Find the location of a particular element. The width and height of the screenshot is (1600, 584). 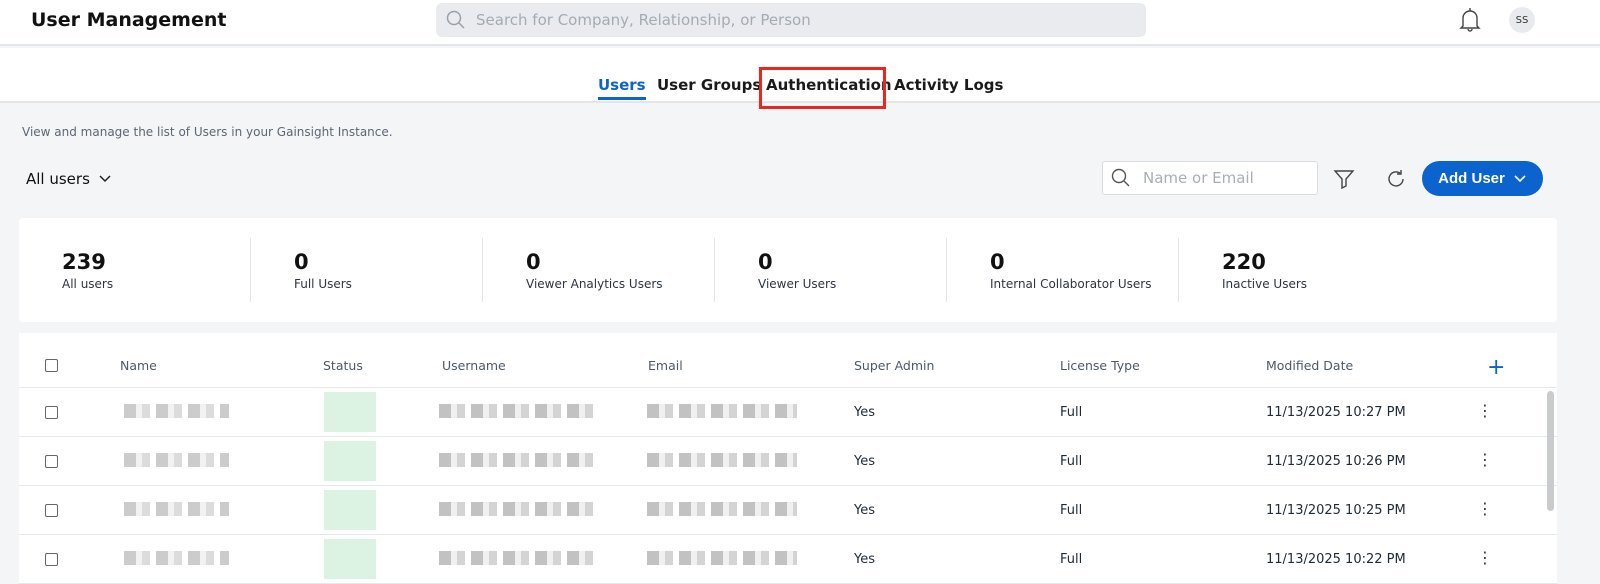

view-dropdown: All users is located at coordinates (69, 179).